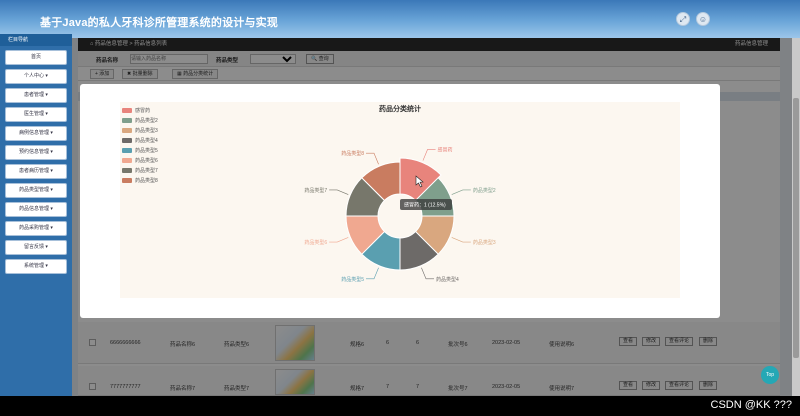  Describe the element at coordinates (36, 114) in the screenshot. I see `sidebar-item-doctors: 医生管理 ▾` at that location.